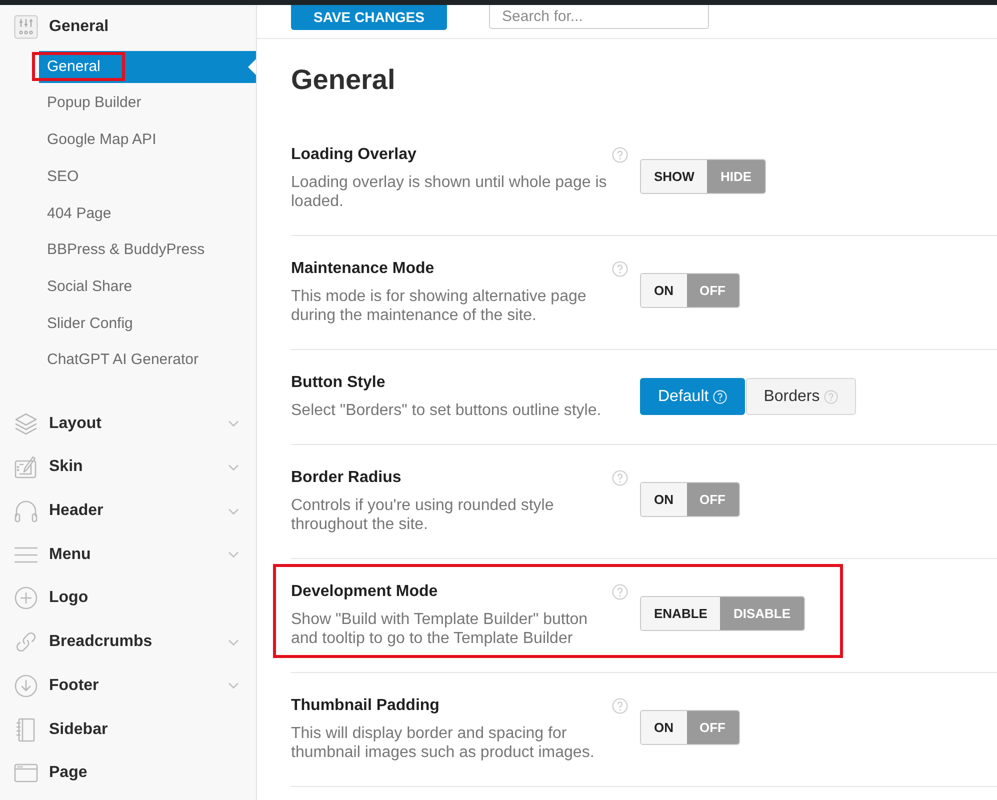  I want to click on sidebar-submenu-item: Social Share, so click(89, 287).